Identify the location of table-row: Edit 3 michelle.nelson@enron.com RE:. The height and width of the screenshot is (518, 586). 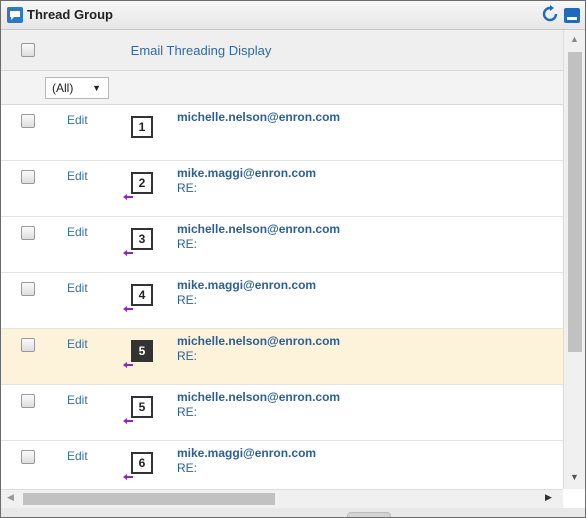
(282, 245).